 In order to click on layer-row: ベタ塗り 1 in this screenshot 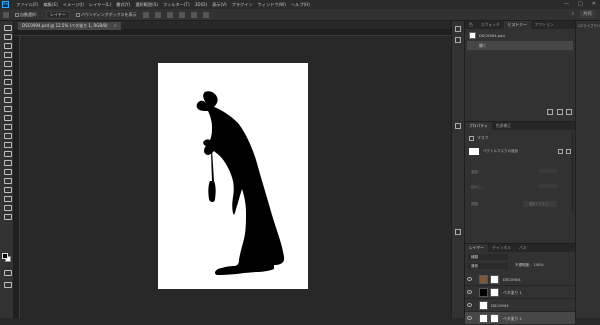, I will do `click(520, 292)`.